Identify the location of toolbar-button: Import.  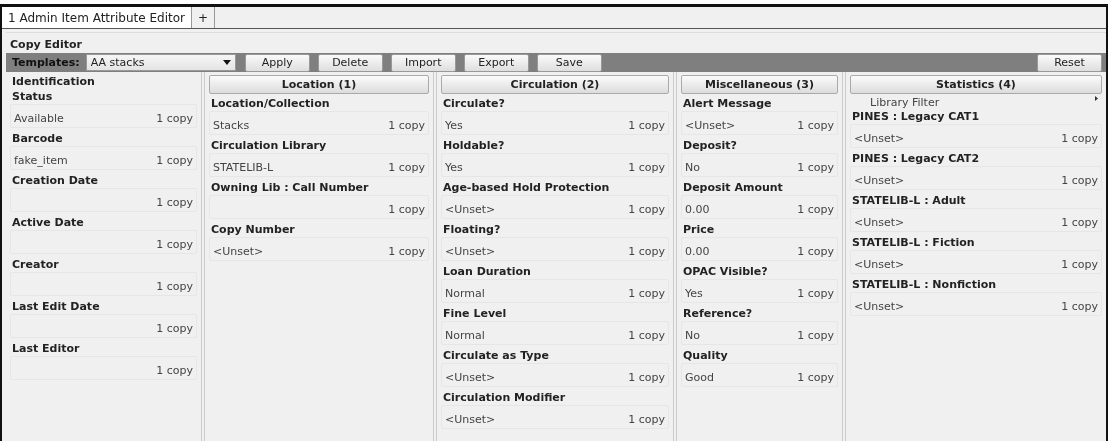
(423, 62).